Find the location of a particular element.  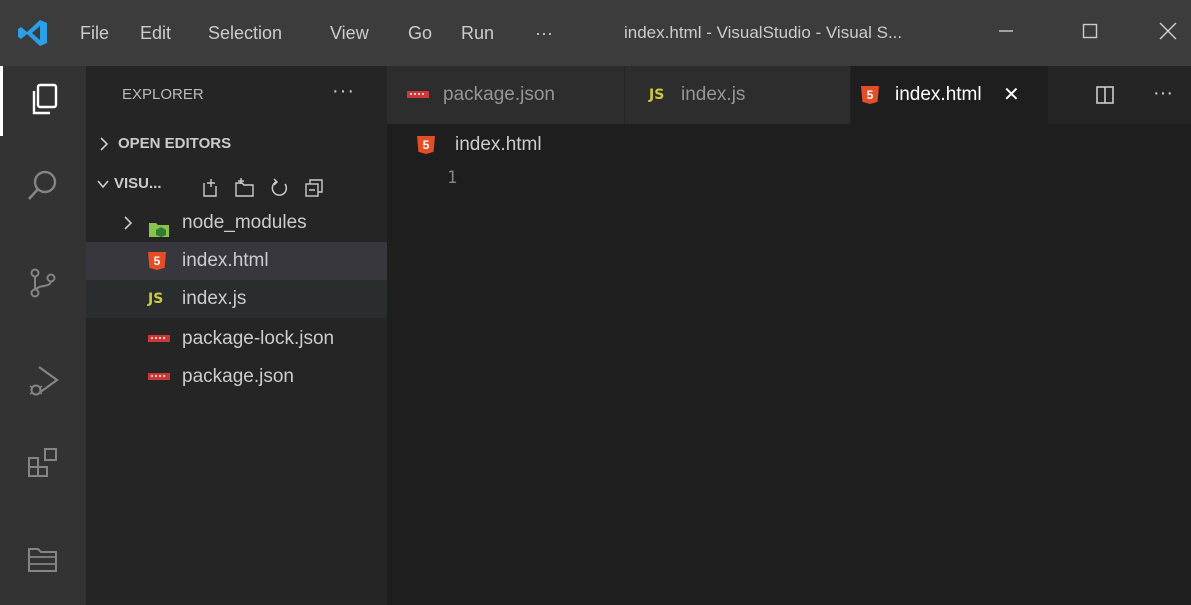

tab-index-html: 5 index.html ✕ is located at coordinates (950, 95).